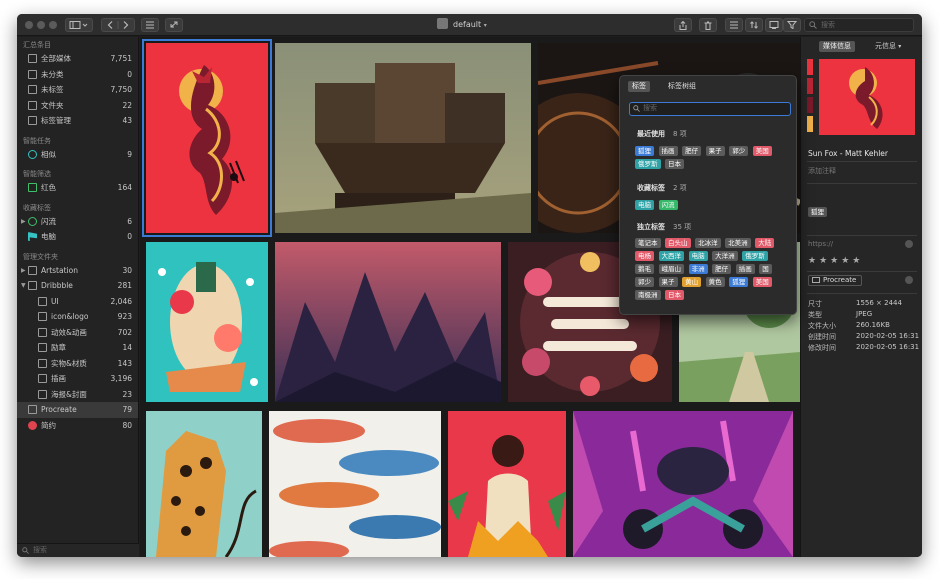 Image resolution: width=939 pixels, height=579 pixels. What do you see at coordinates (678, 243) in the screenshot?
I see `tag-chip: 白头山` at bounding box center [678, 243].